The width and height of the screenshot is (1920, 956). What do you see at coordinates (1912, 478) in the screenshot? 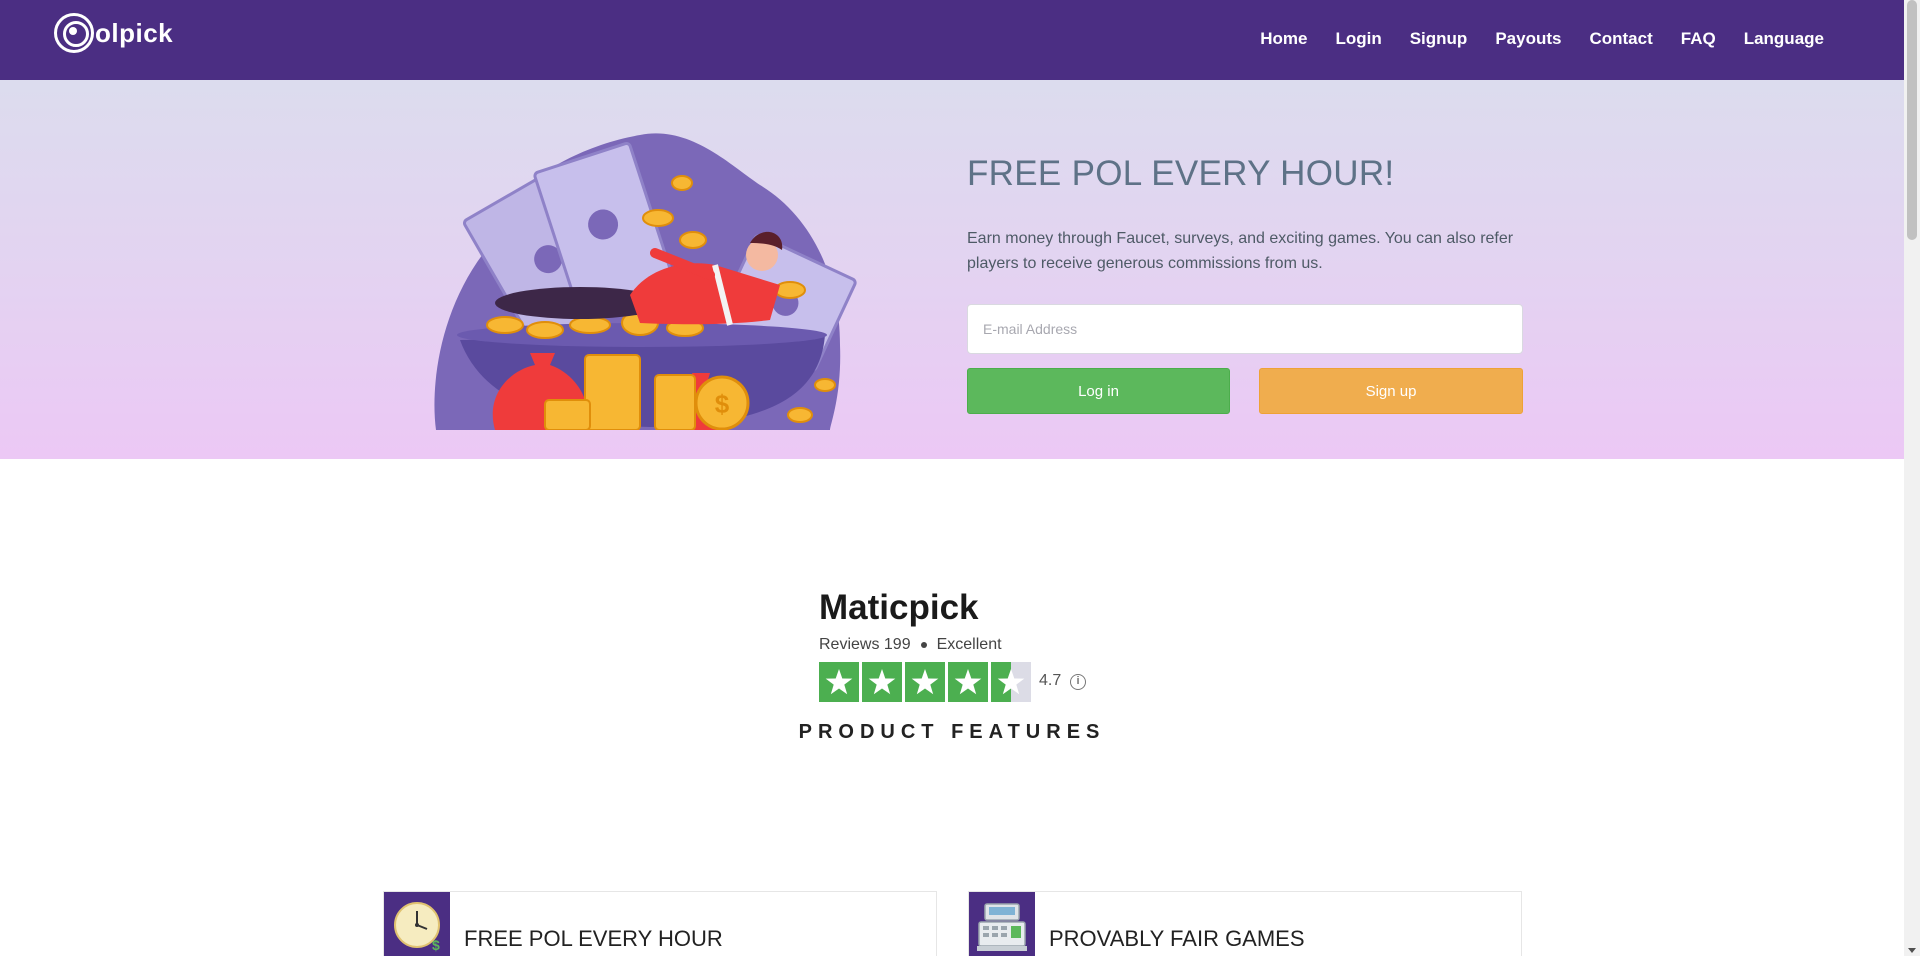
I see `page-scrollbar` at bounding box center [1912, 478].